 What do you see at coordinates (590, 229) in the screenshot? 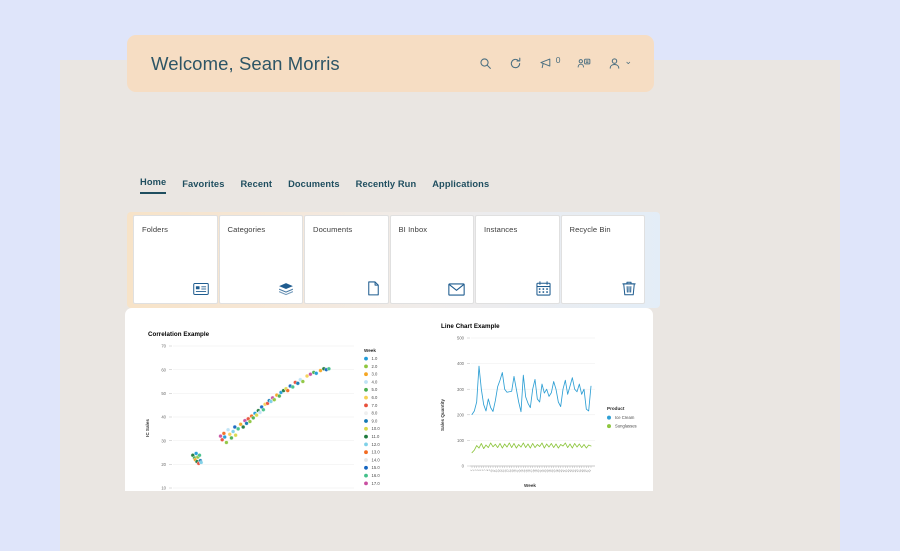
I see `tile-label: Recycle Bin` at bounding box center [590, 229].